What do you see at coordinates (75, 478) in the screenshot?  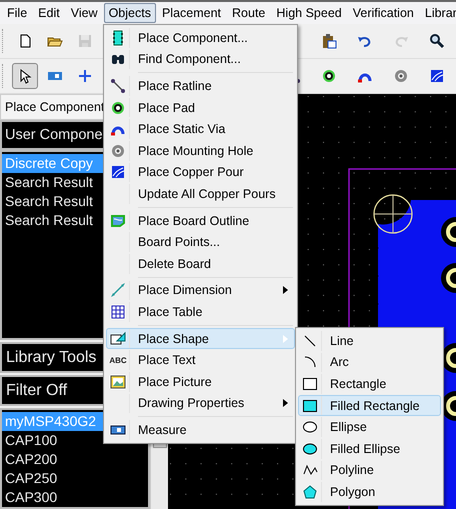 I see `list-item: CAP250` at bounding box center [75, 478].